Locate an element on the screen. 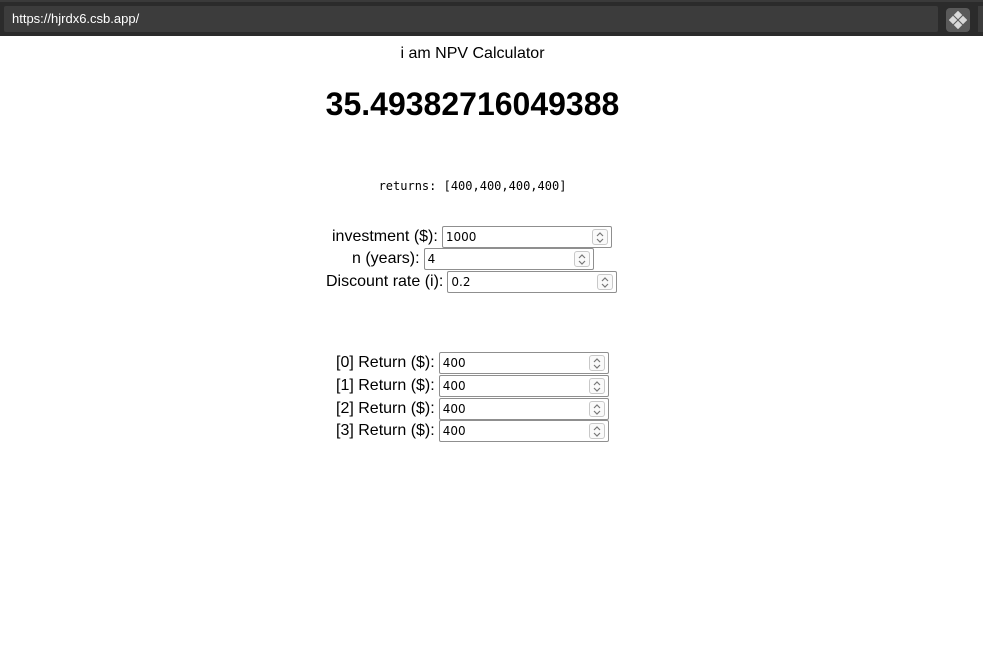 The width and height of the screenshot is (983, 645). investment-field-box is located at coordinates (526, 237).